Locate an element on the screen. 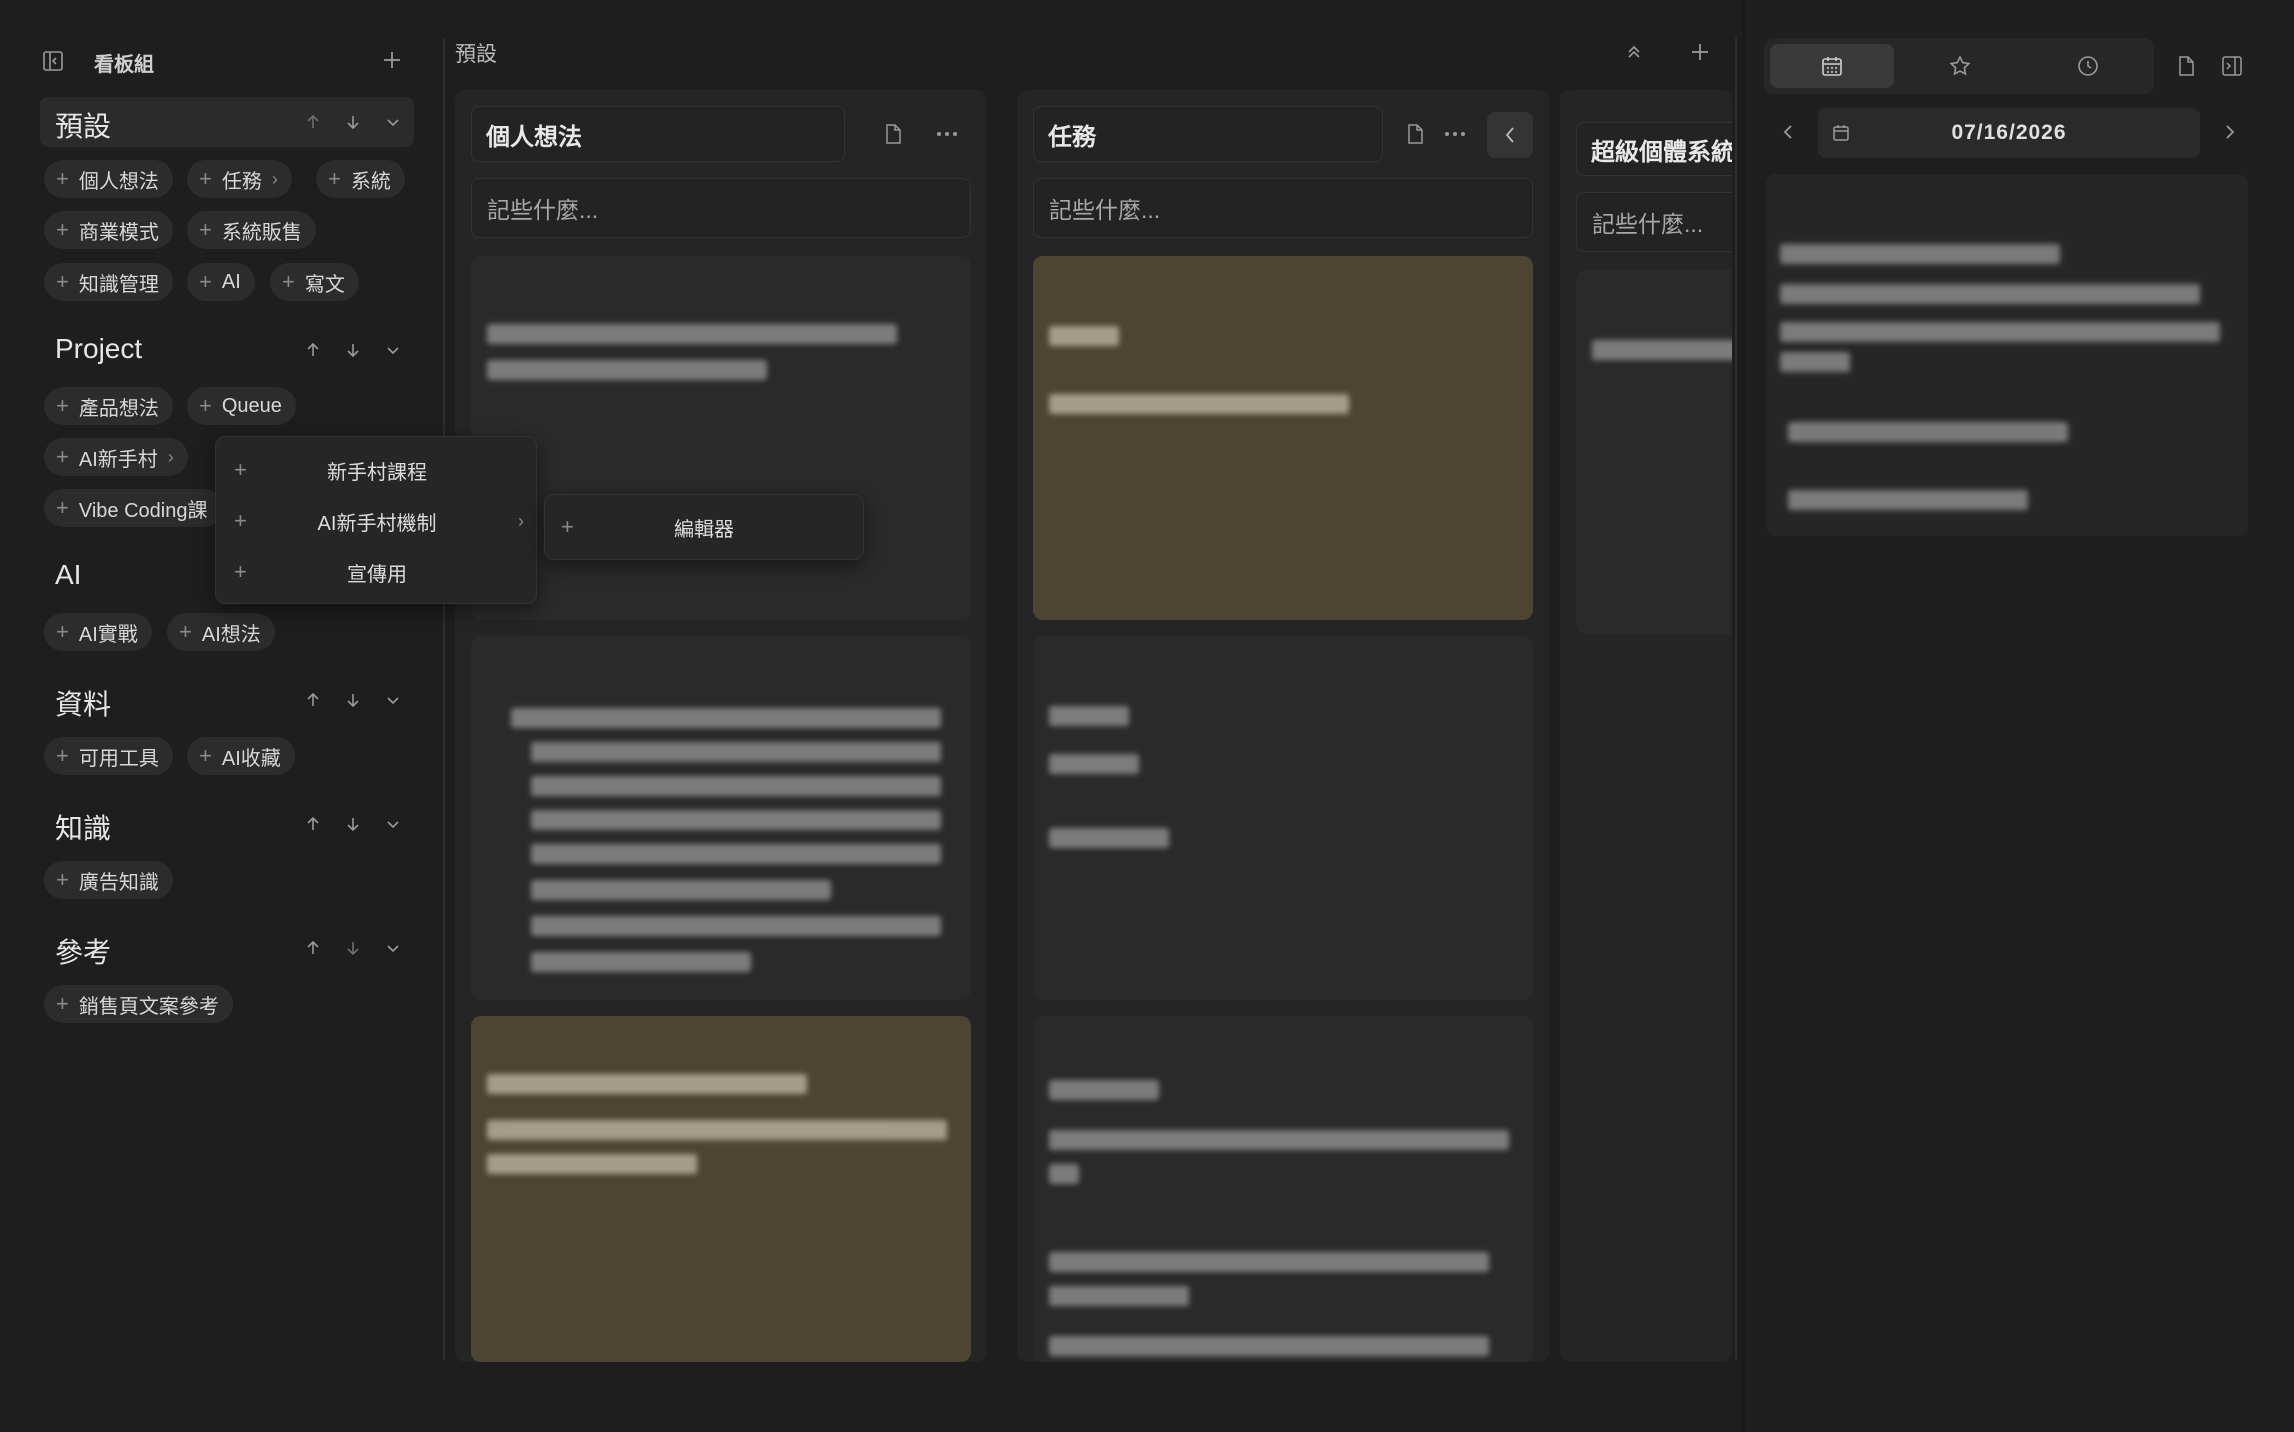 The width and height of the screenshot is (2294, 1432). chip-system: + 系統 is located at coordinates (360, 179).